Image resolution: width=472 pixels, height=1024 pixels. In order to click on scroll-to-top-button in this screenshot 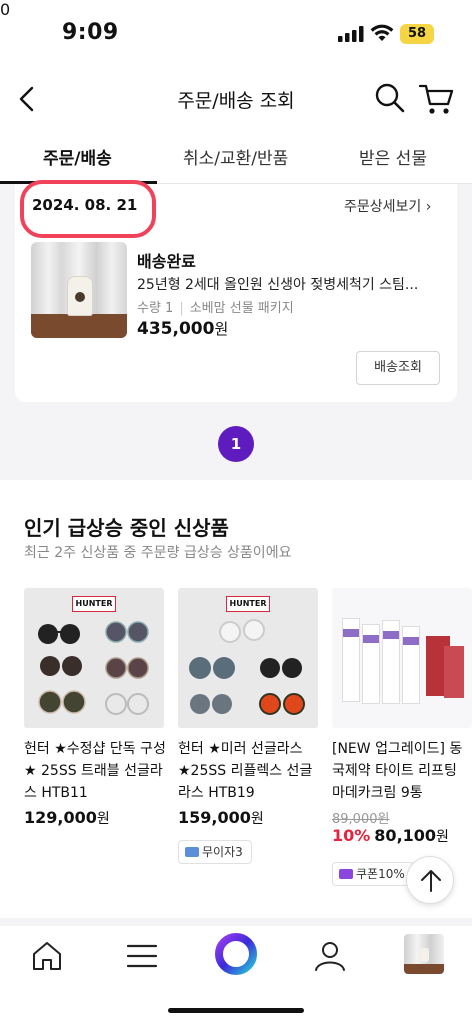, I will do `click(430, 880)`.